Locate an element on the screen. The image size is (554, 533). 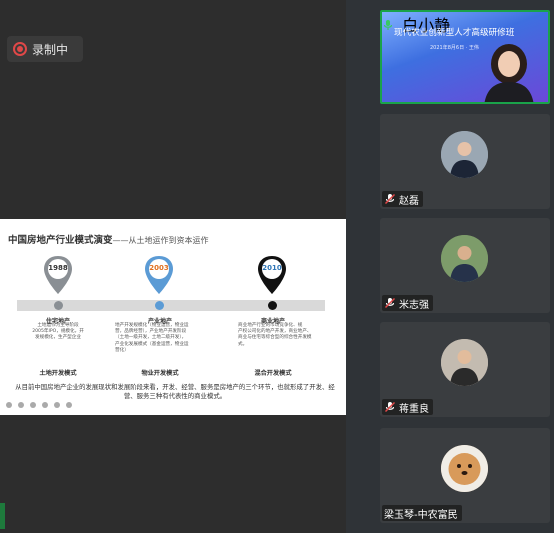
video-banner-title: 现代农业创新型人才高级研修班 is located at coordinates (454, 33).